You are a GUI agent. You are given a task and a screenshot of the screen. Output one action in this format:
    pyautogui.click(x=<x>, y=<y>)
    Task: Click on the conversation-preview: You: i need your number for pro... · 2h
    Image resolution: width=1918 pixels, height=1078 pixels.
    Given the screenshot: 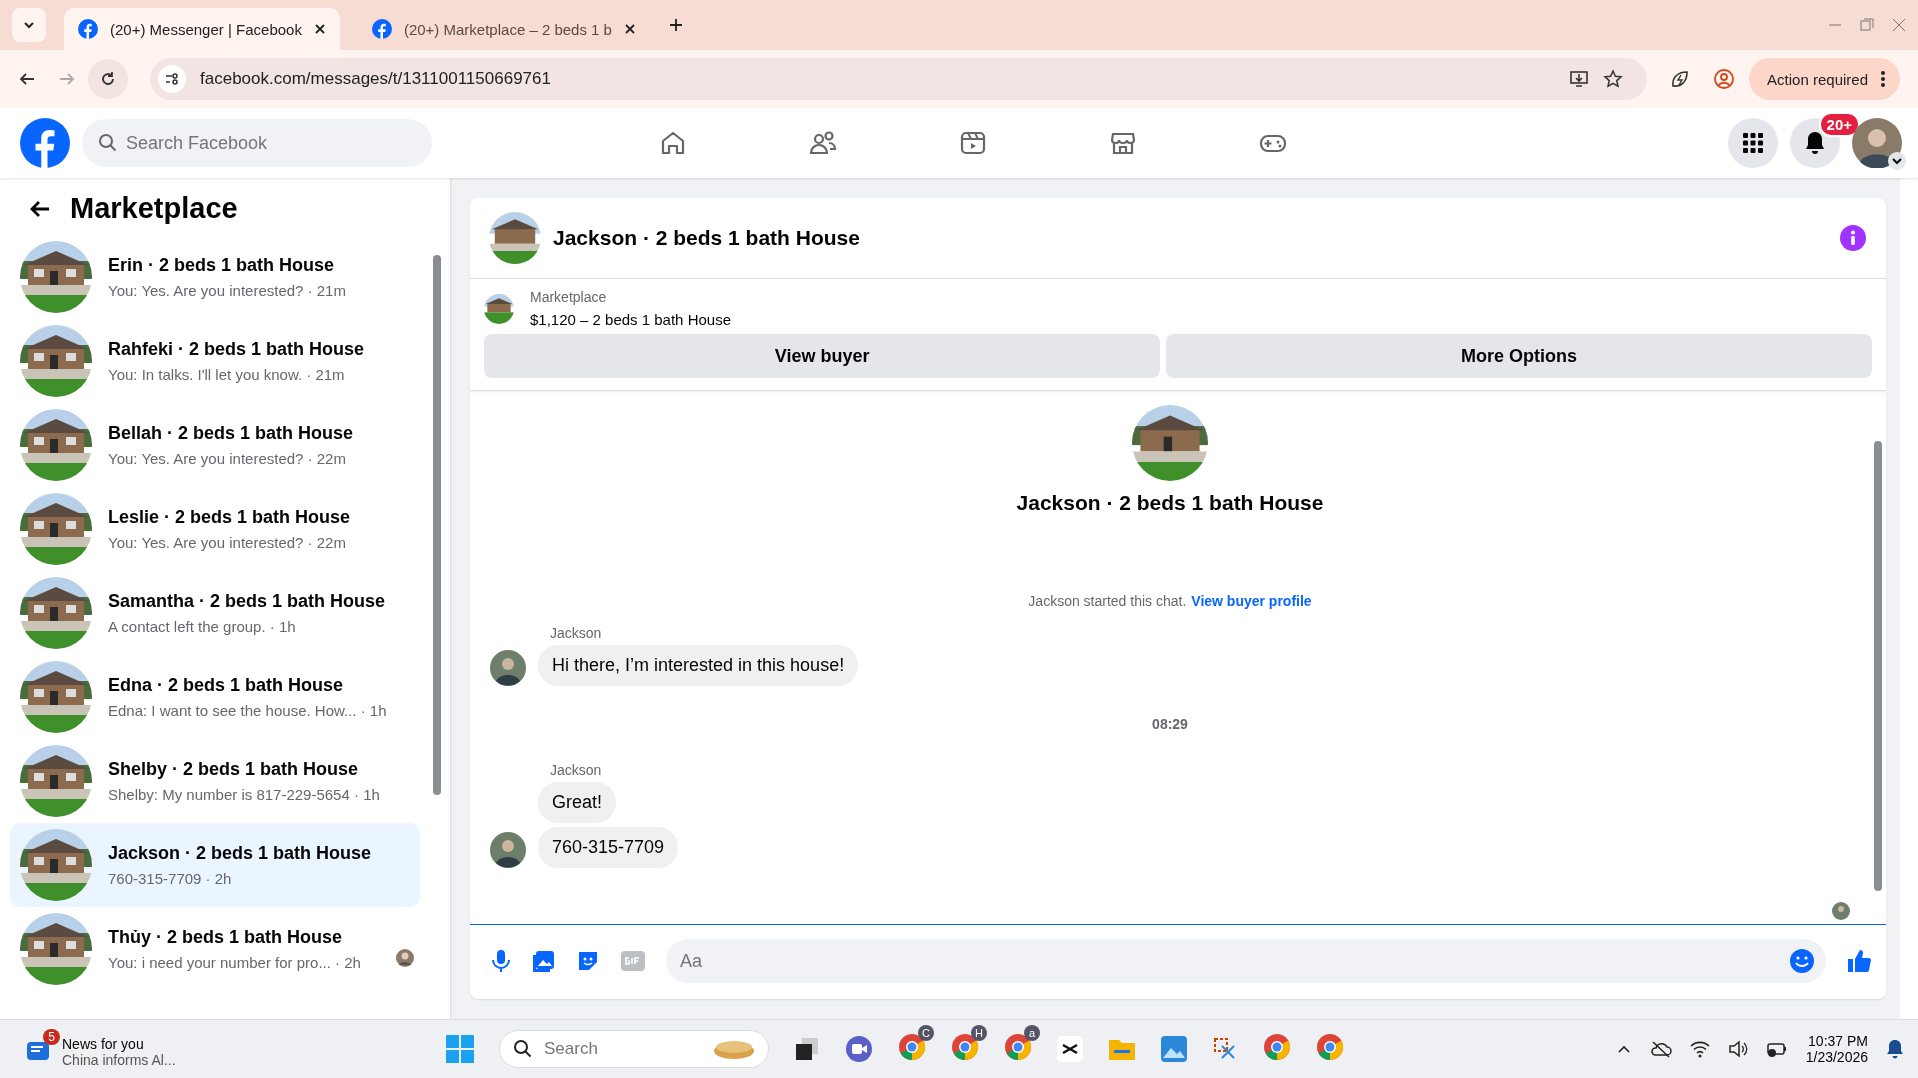 What is the action you would take?
    pyautogui.click(x=234, y=962)
    